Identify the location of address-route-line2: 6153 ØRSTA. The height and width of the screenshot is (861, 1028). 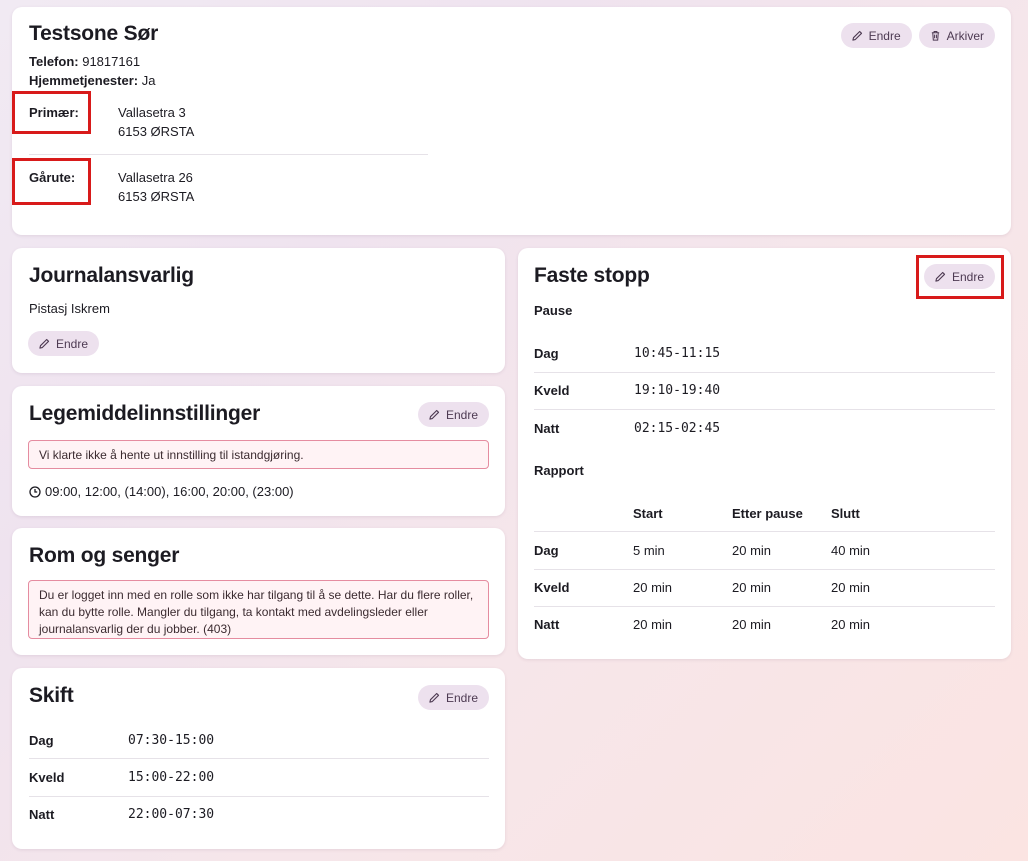
(156, 196).